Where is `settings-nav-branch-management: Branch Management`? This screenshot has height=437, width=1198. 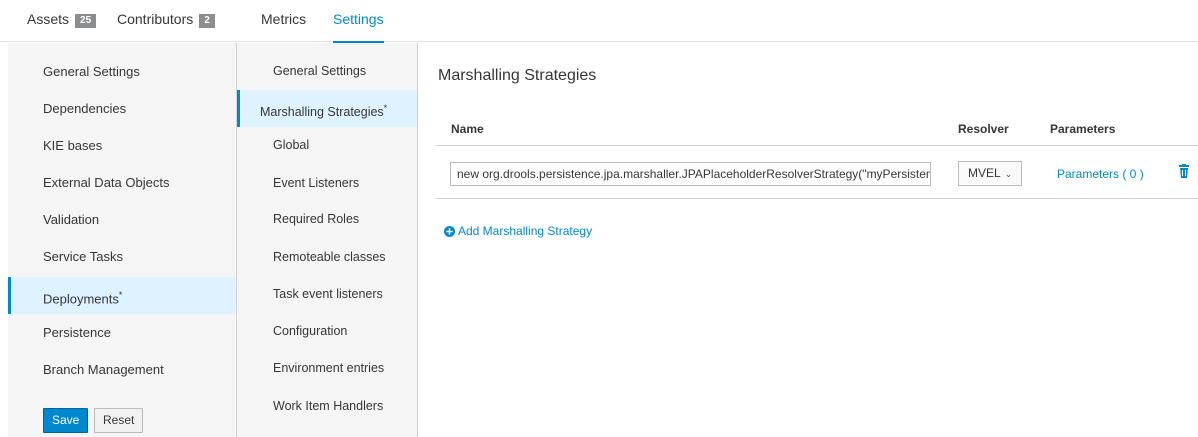 settings-nav-branch-management: Branch Management is located at coordinates (122, 369).